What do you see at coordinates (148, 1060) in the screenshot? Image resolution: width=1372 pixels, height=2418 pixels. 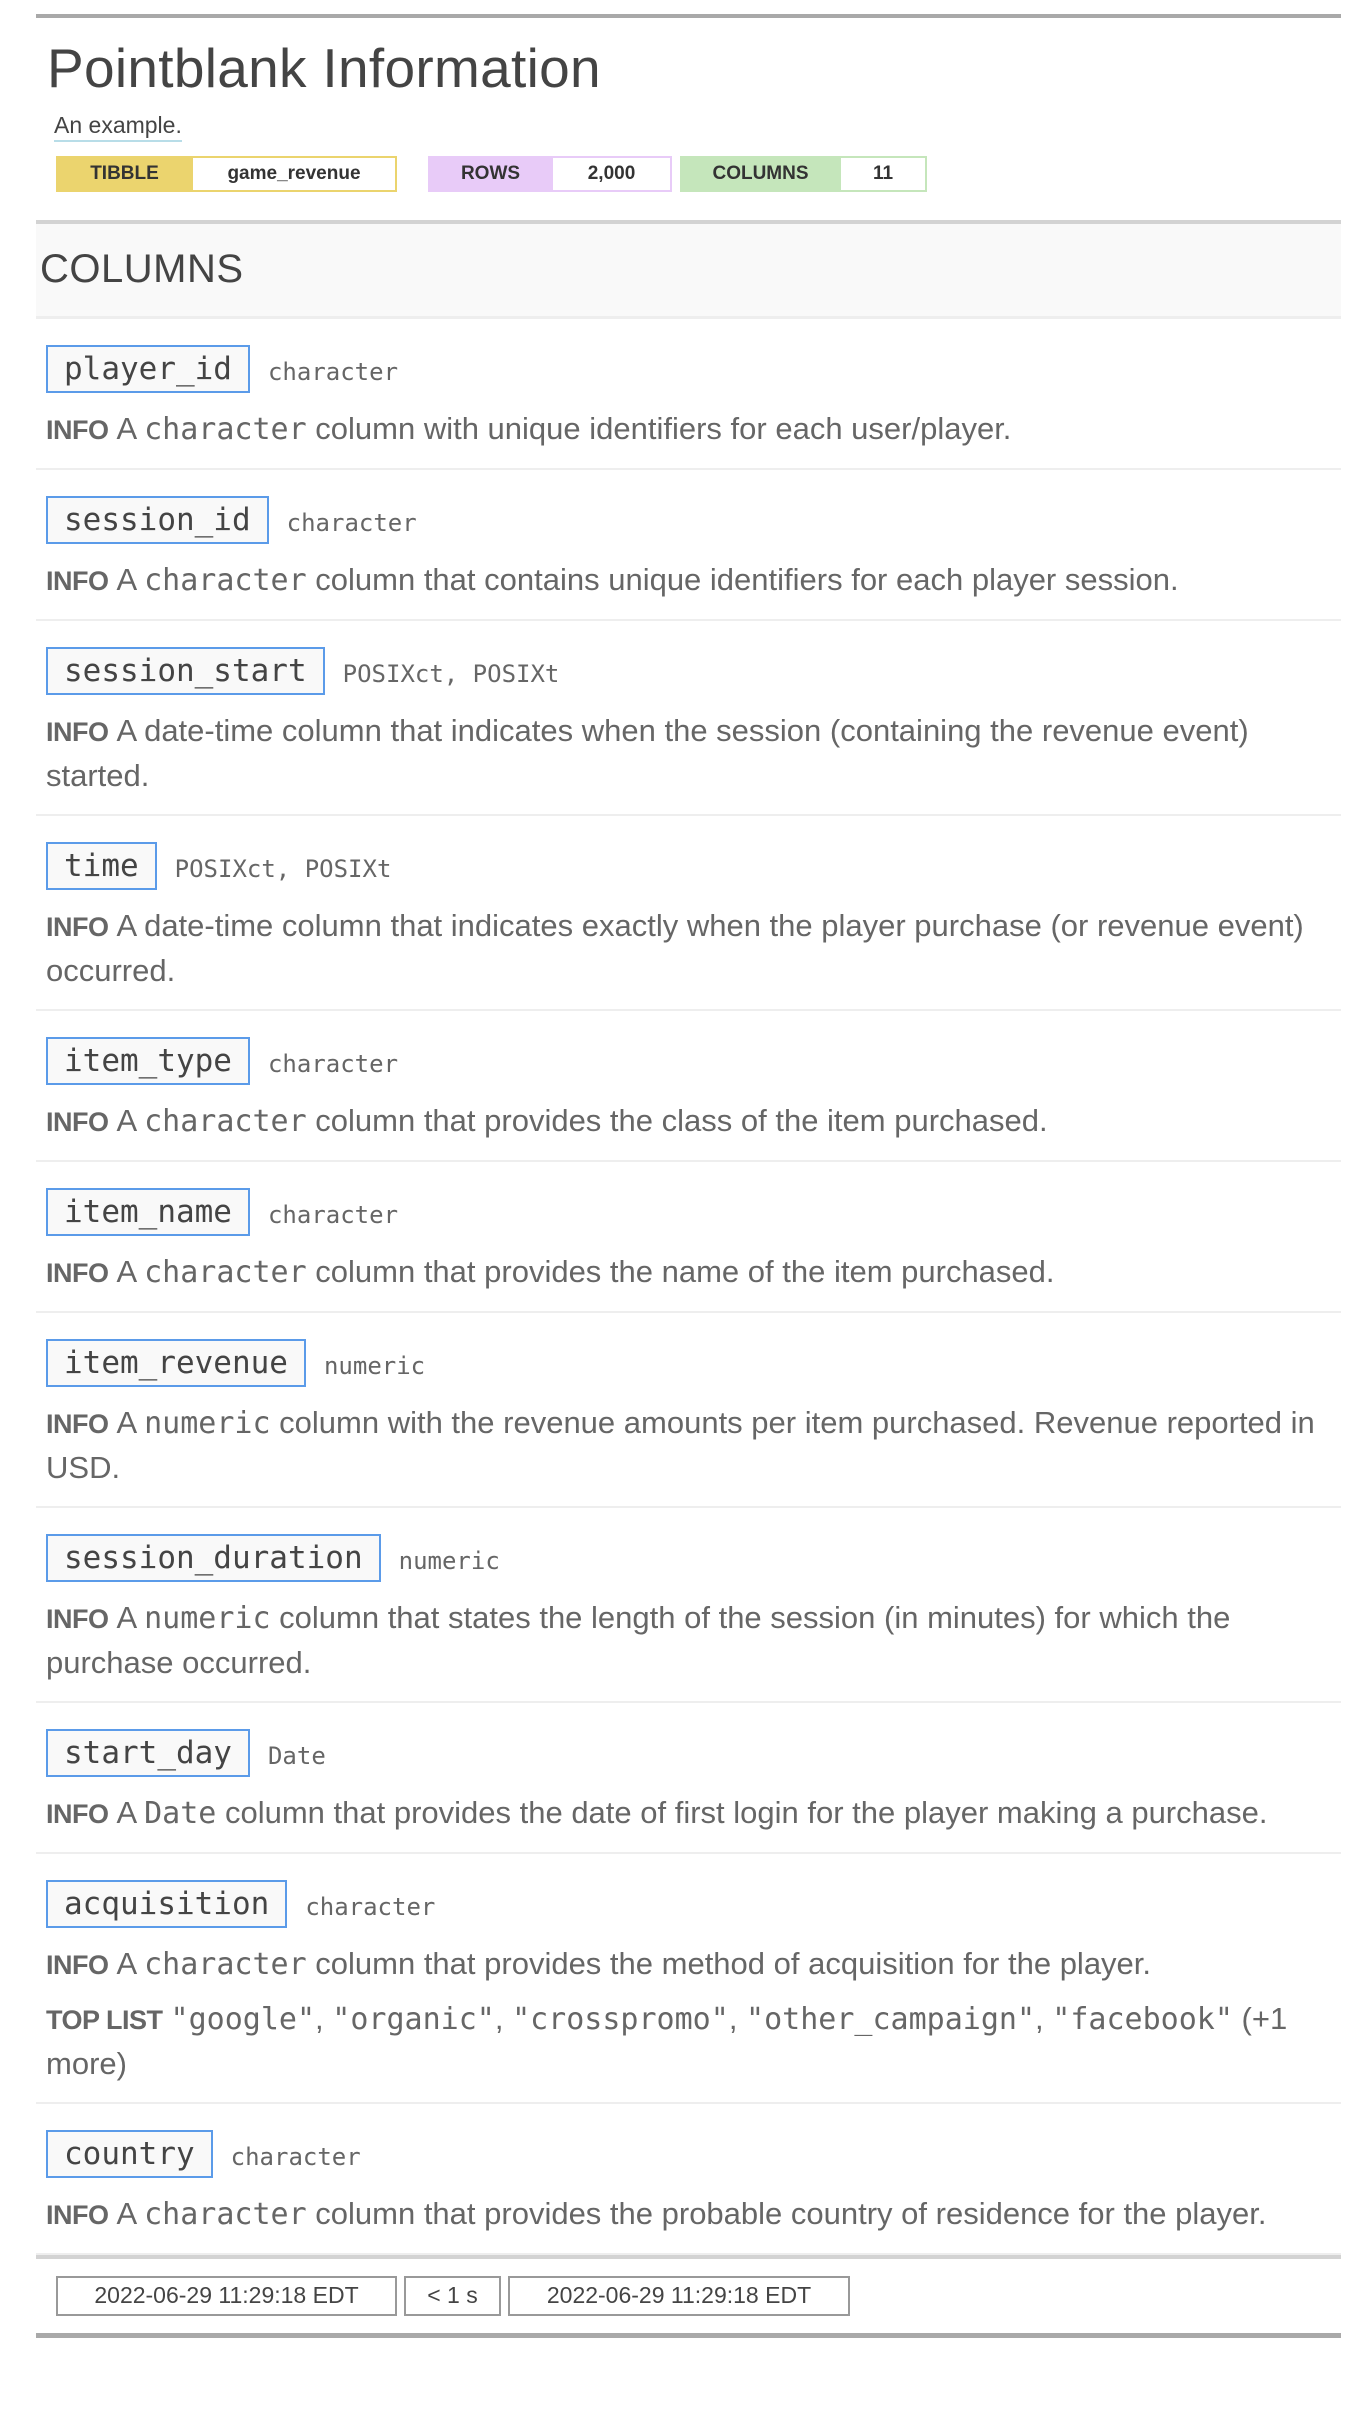 I see `column-name: item_type` at bounding box center [148, 1060].